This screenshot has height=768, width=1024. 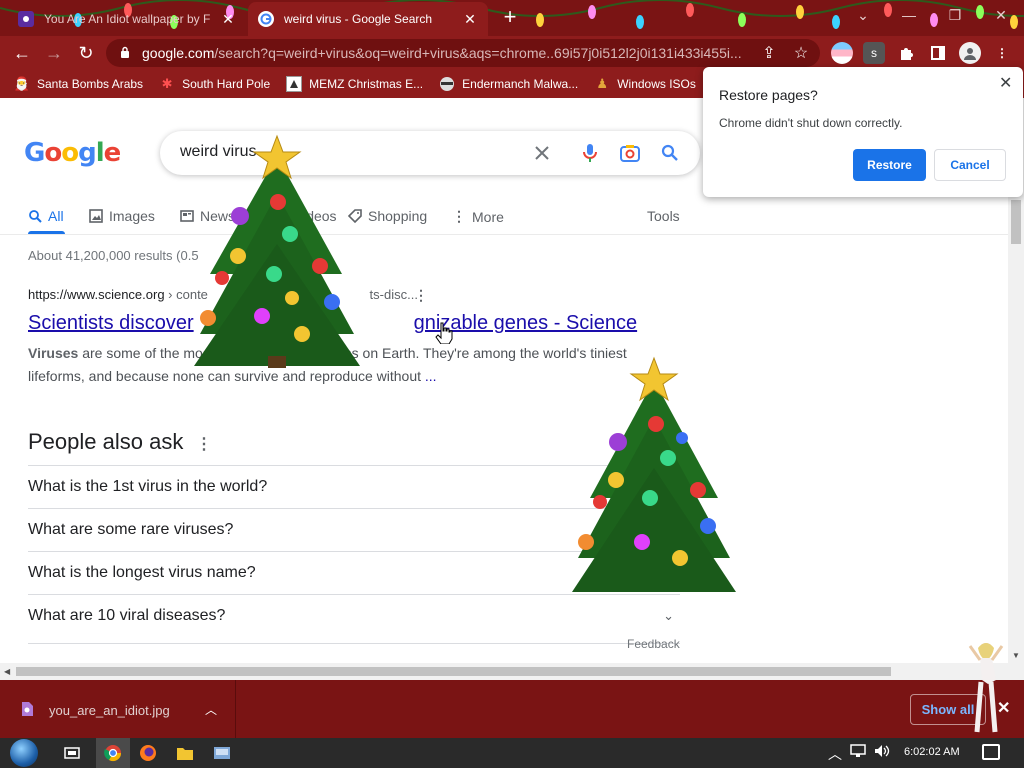 What do you see at coordinates (7, 671) in the screenshot?
I see `scroll-left-arrow-icon: ◀` at bounding box center [7, 671].